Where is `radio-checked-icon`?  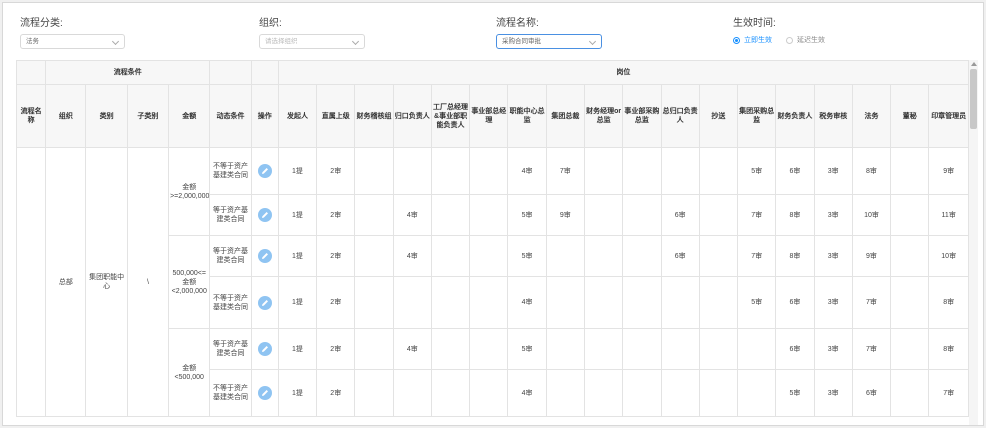
radio-checked-icon is located at coordinates (736, 40).